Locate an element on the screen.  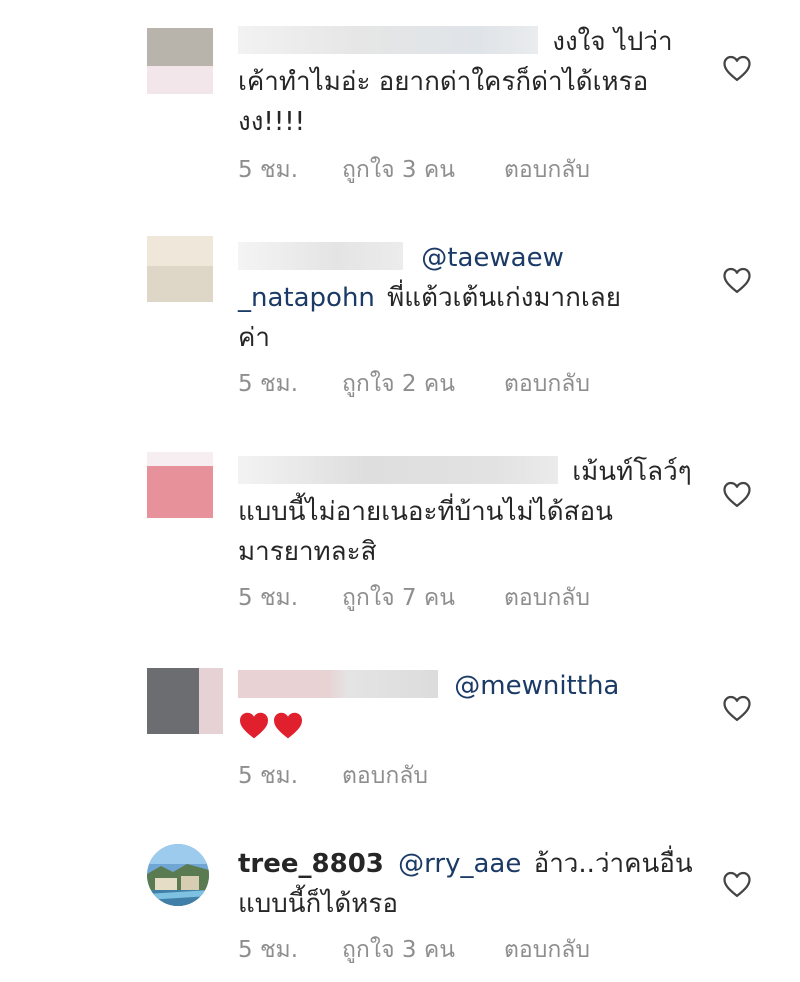
username: tree_8803 is located at coordinates (311, 864).